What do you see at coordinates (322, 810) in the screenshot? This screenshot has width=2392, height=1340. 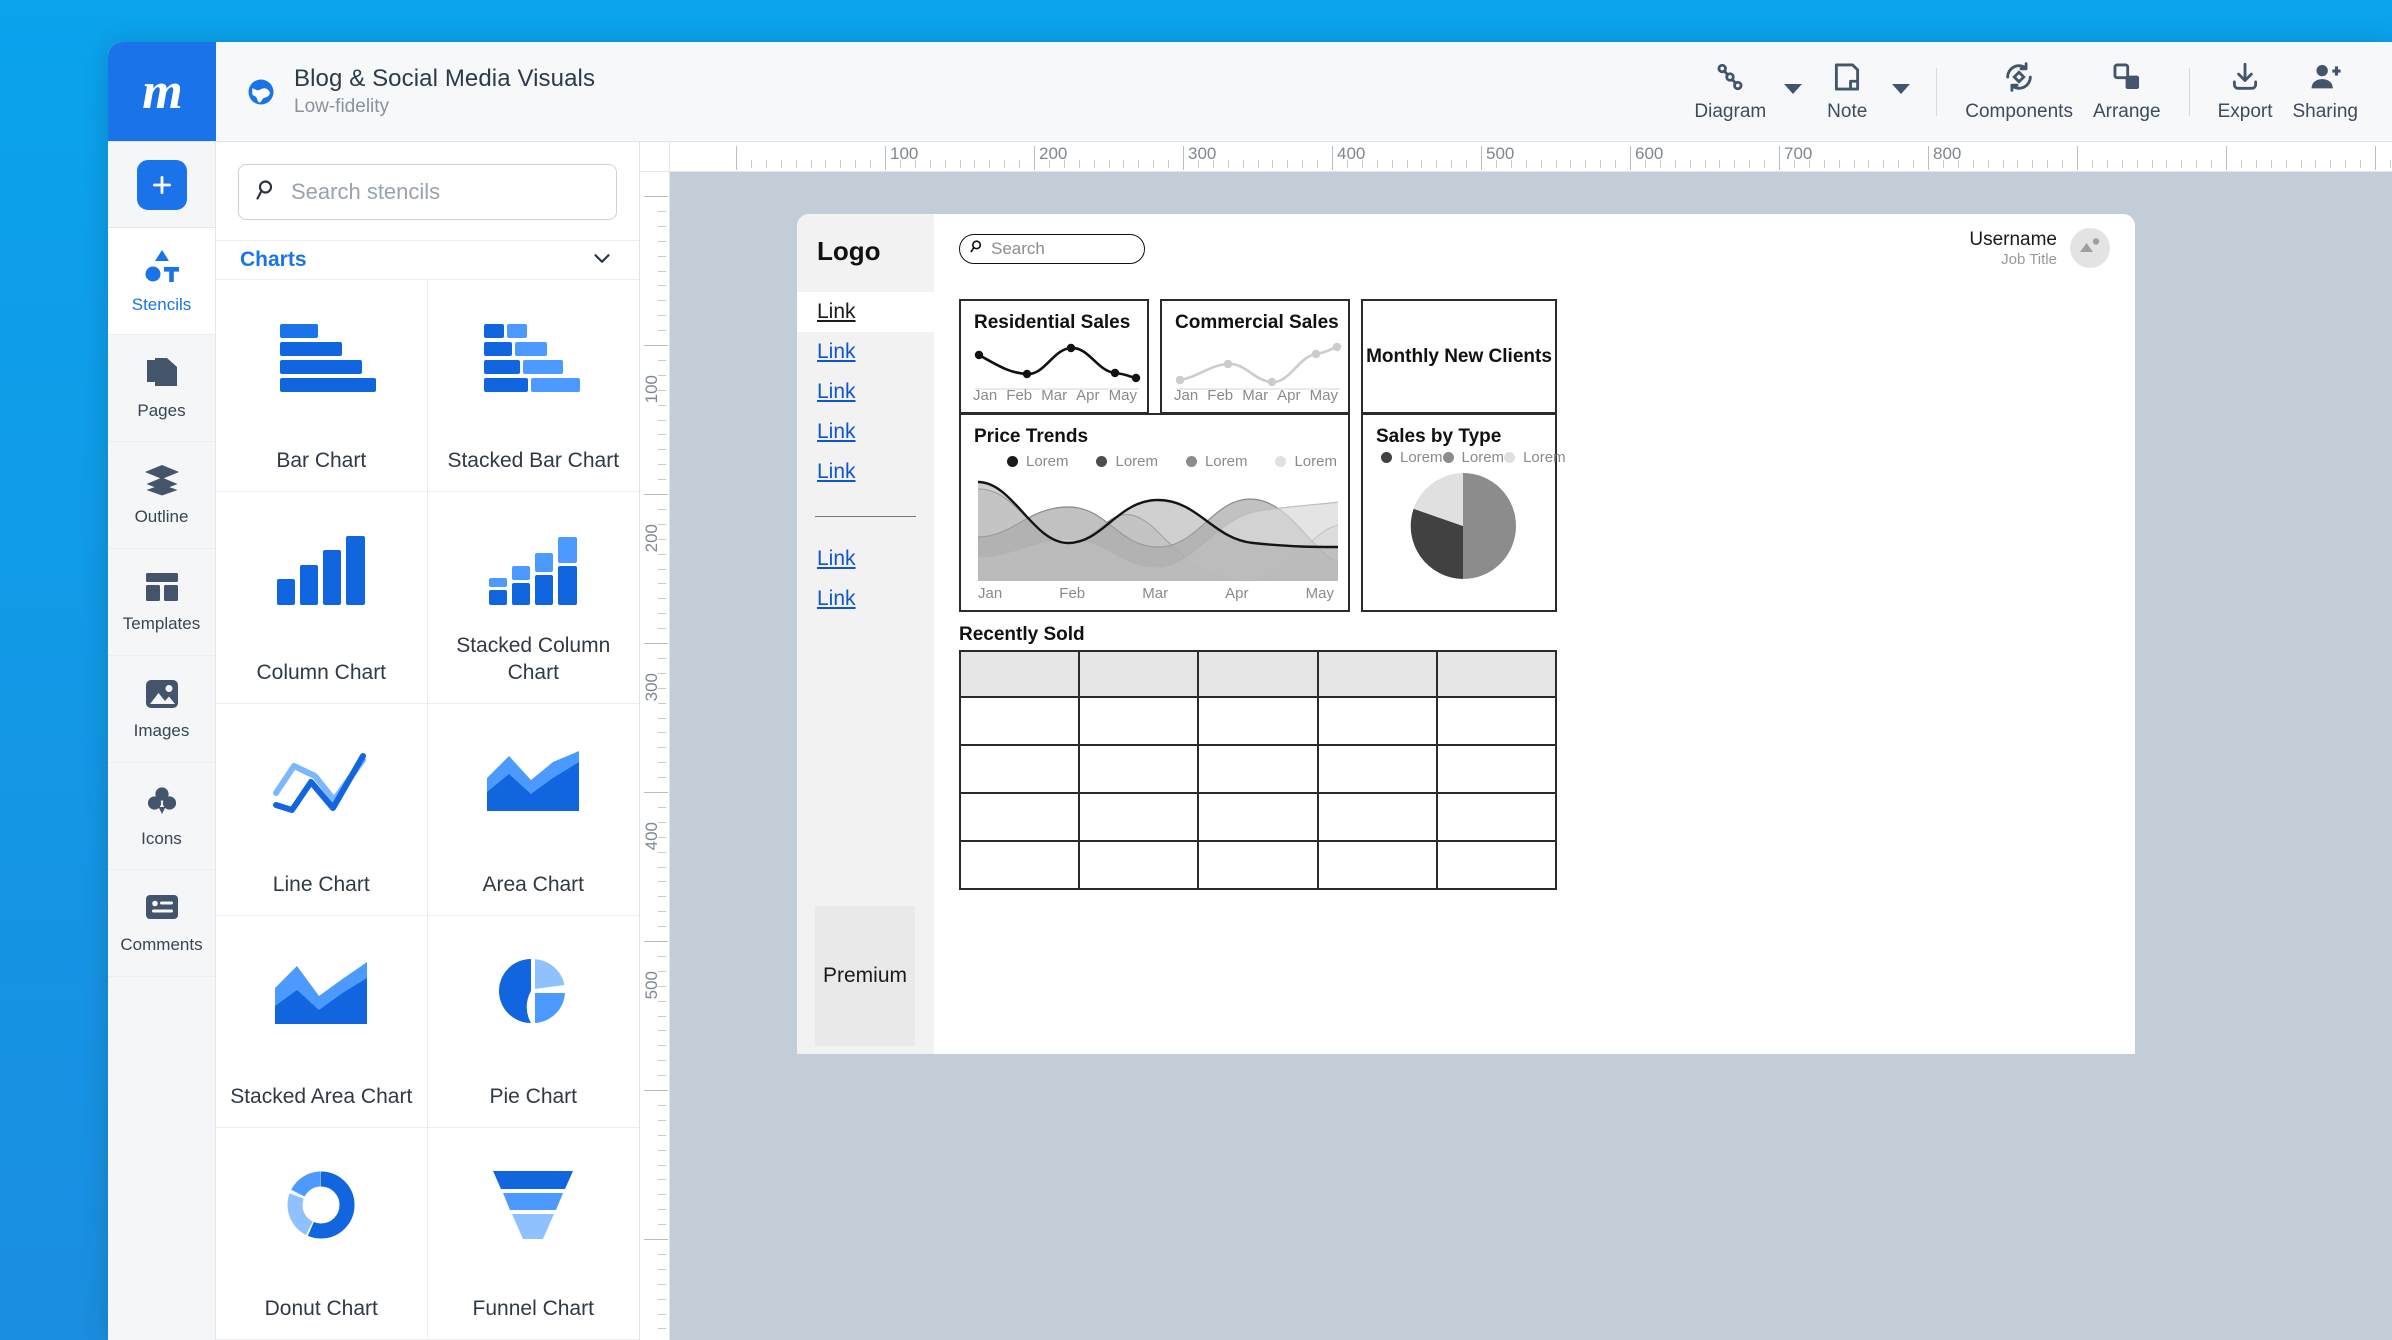 I see `stencil-item-line-chart: Line Chart` at bounding box center [322, 810].